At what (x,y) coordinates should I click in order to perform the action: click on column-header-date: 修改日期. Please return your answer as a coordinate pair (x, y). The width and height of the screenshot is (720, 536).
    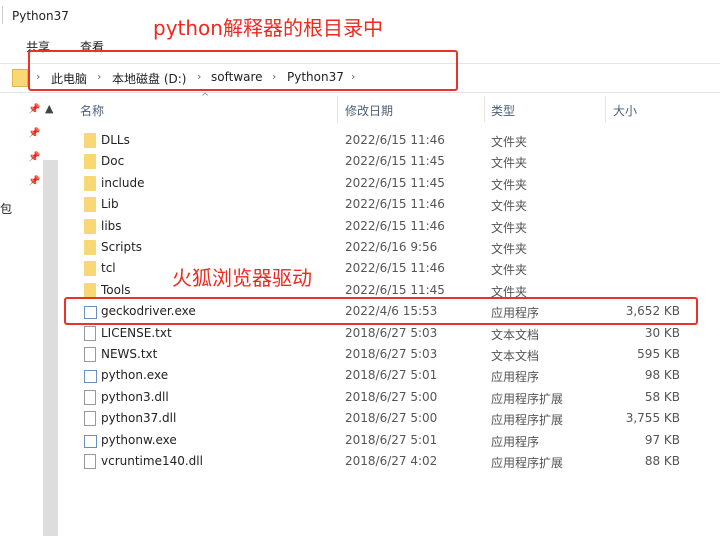
    Looking at the image, I should click on (369, 110).